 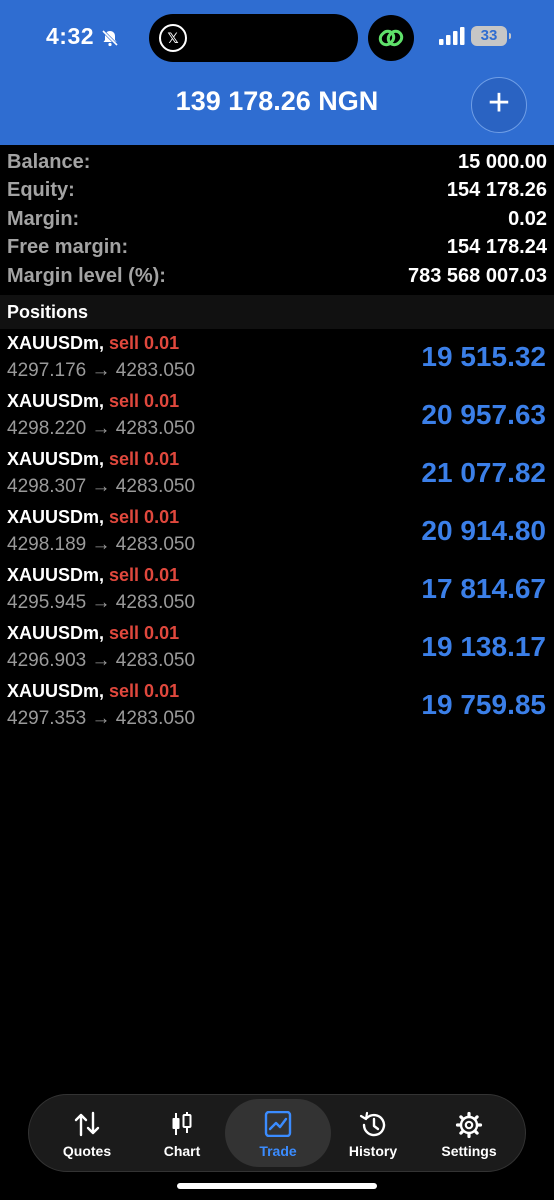 I want to click on summary-value: 783 568 007.03, so click(x=477, y=275).